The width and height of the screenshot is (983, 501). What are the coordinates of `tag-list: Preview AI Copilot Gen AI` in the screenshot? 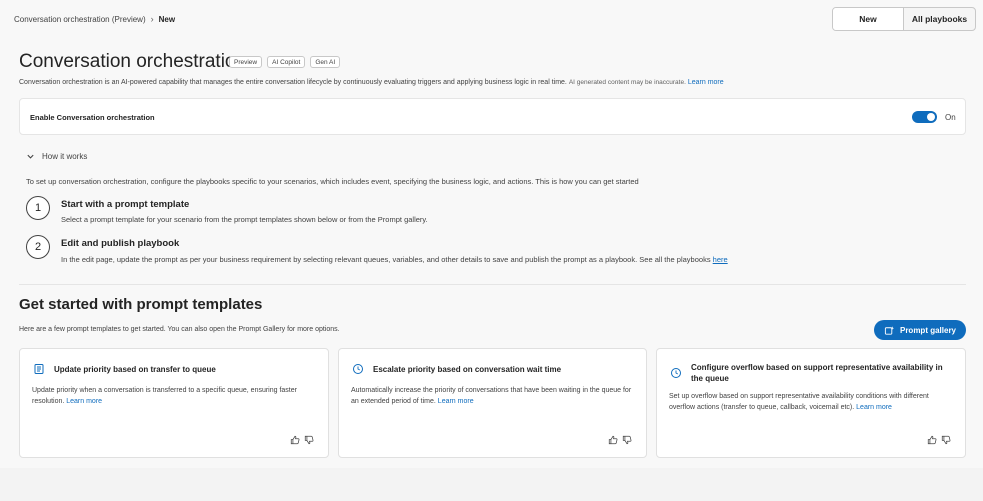 It's located at (285, 62).